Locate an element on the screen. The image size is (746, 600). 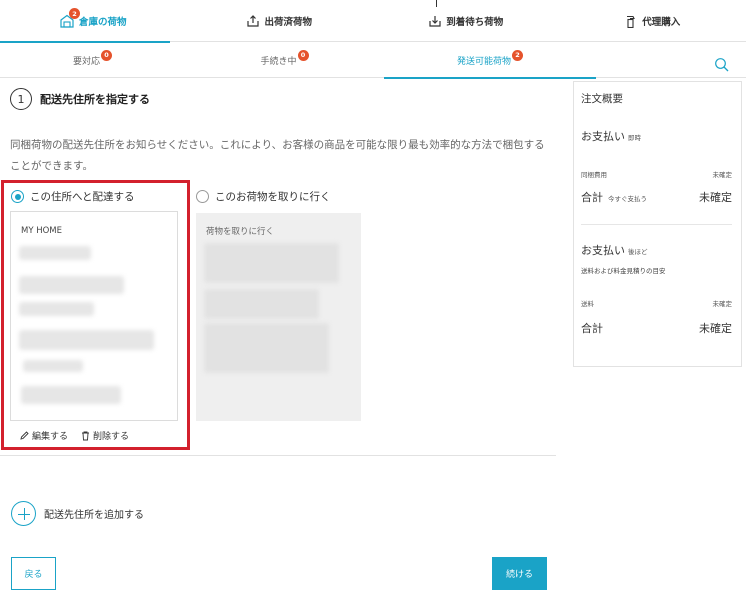
warehouse-badge: 2 is located at coordinates (74, 13).